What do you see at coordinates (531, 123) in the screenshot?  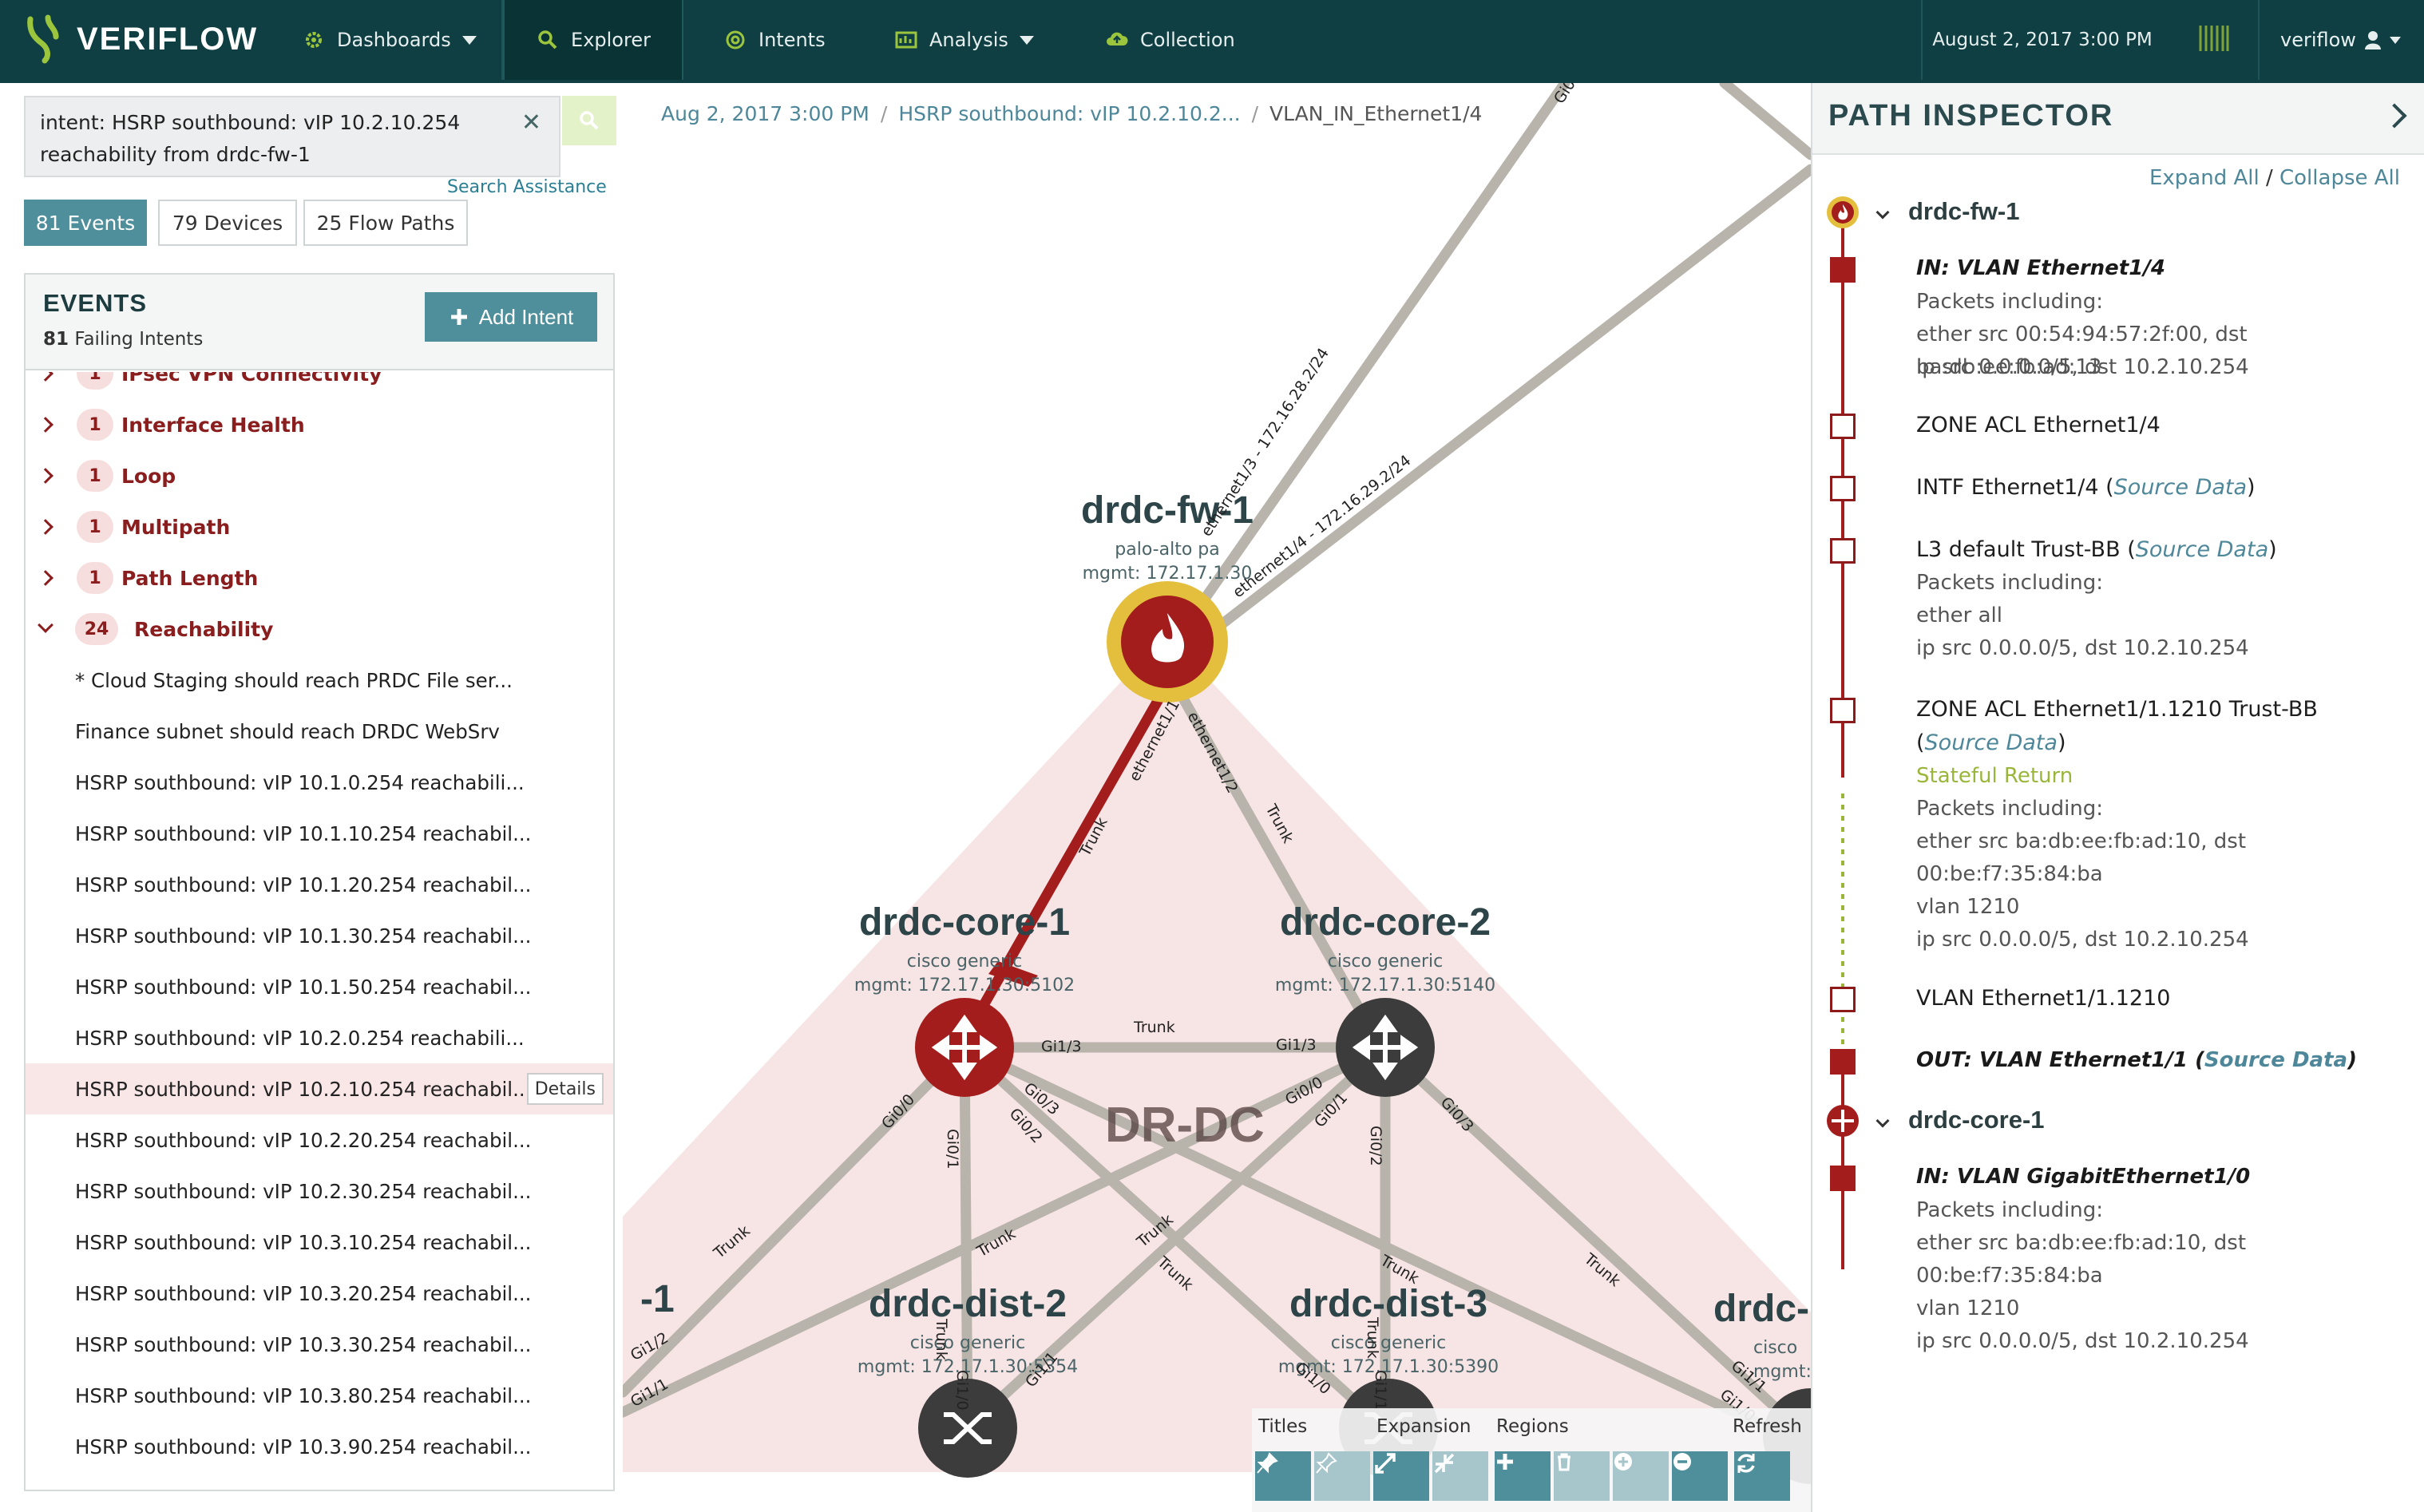 I see `clear-search-icon: ✕` at bounding box center [531, 123].